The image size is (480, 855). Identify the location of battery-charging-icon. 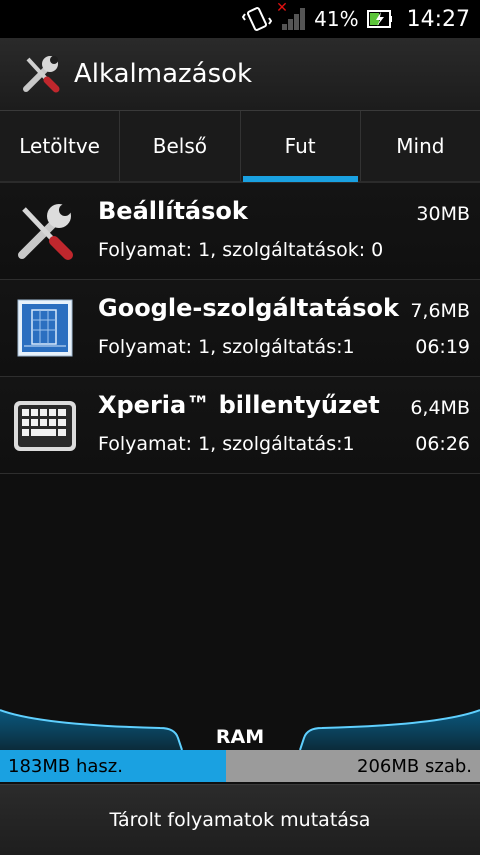
(379, 19).